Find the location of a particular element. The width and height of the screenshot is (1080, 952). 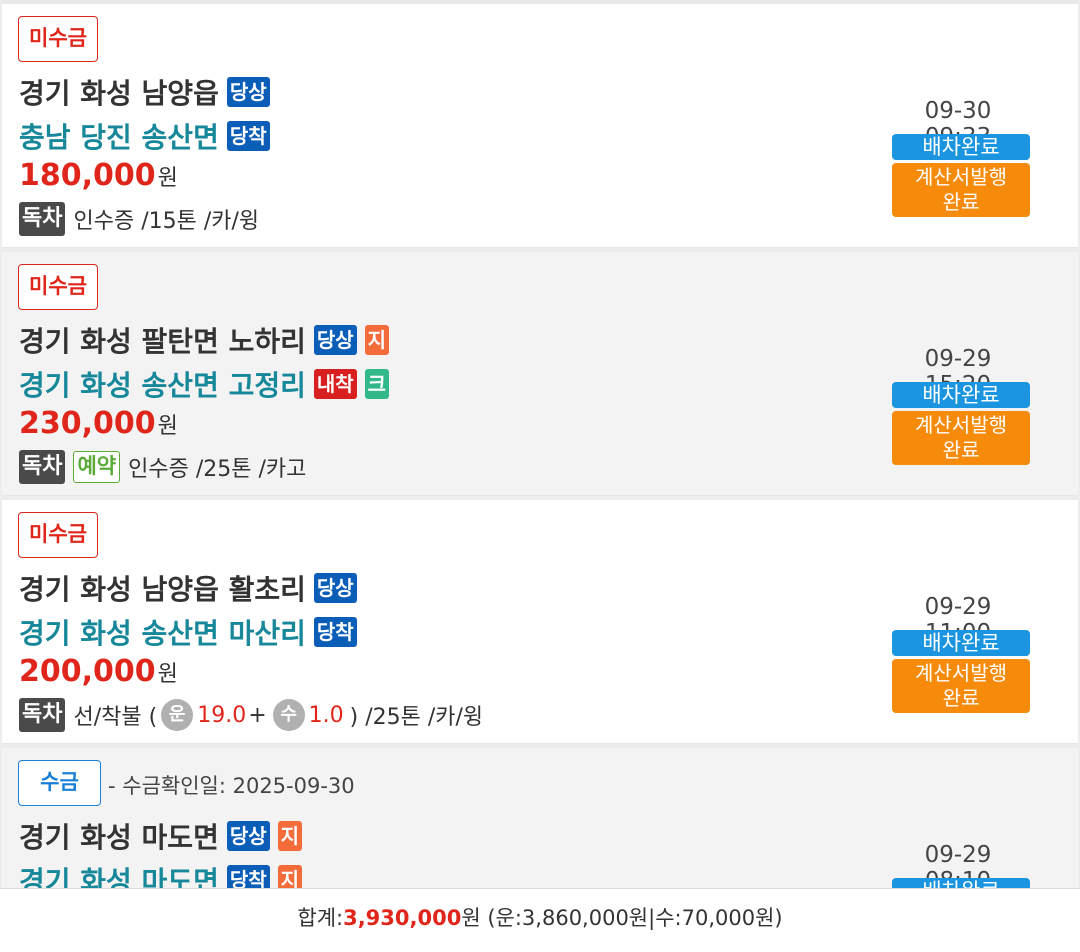

payment-method: 선/착불 ( is located at coordinates (115, 717).